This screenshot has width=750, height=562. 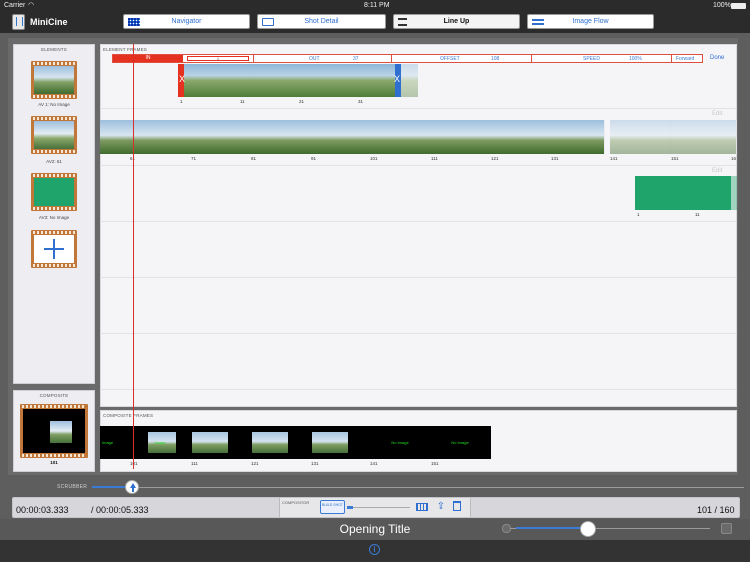 What do you see at coordinates (591, 59) in the screenshot?
I see `speed-label: SPEED` at bounding box center [591, 59].